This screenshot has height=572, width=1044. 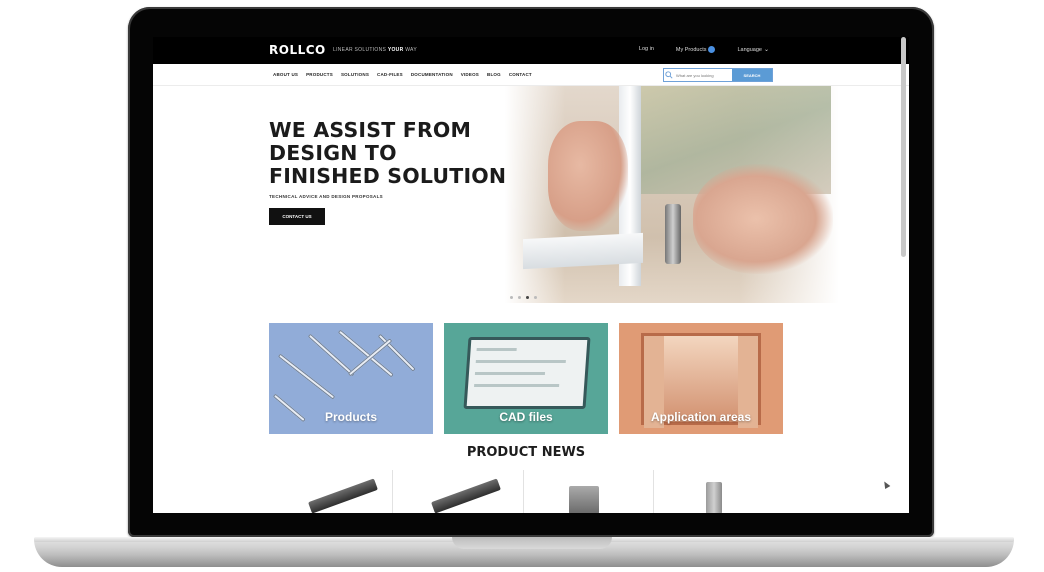 I want to click on mouse-cursor-icon, so click(x=886, y=484).